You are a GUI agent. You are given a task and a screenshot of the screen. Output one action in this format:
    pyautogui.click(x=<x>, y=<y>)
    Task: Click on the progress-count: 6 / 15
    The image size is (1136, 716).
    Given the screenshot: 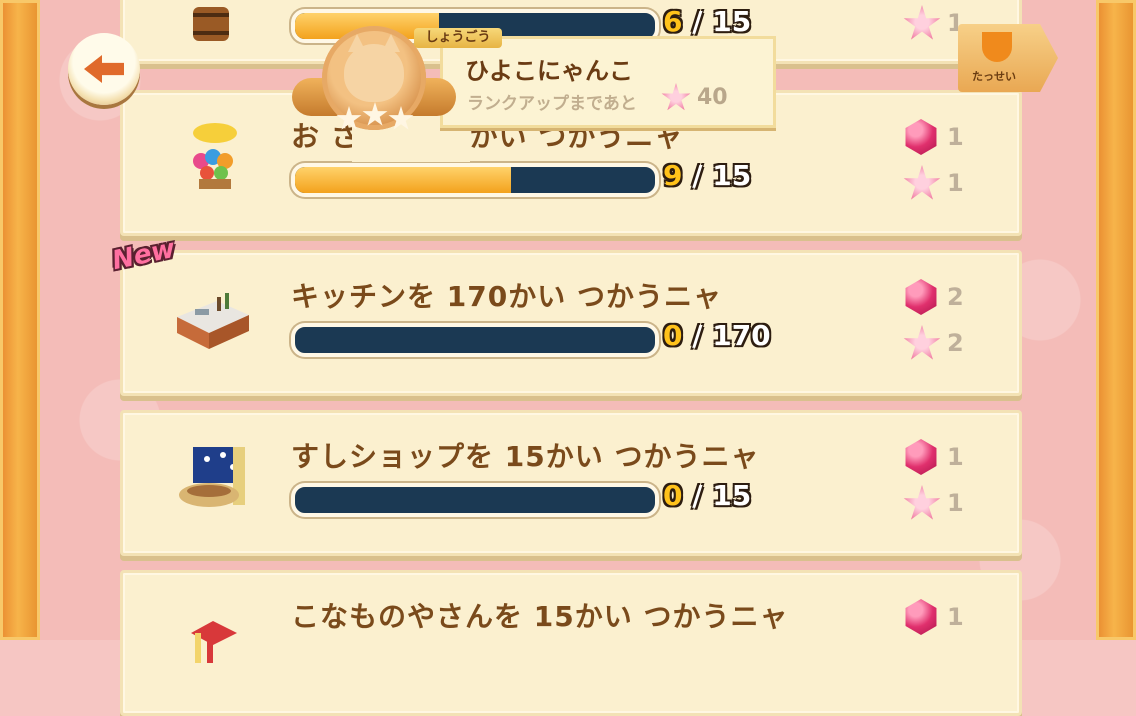 What is the action you would take?
    pyautogui.click(x=707, y=21)
    